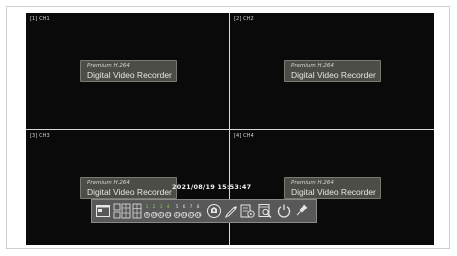 Image resolution: width=457 pixels, height=256 pixels. What do you see at coordinates (147, 215) in the screenshot?
I see `channel-number: 9` at bounding box center [147, 215].